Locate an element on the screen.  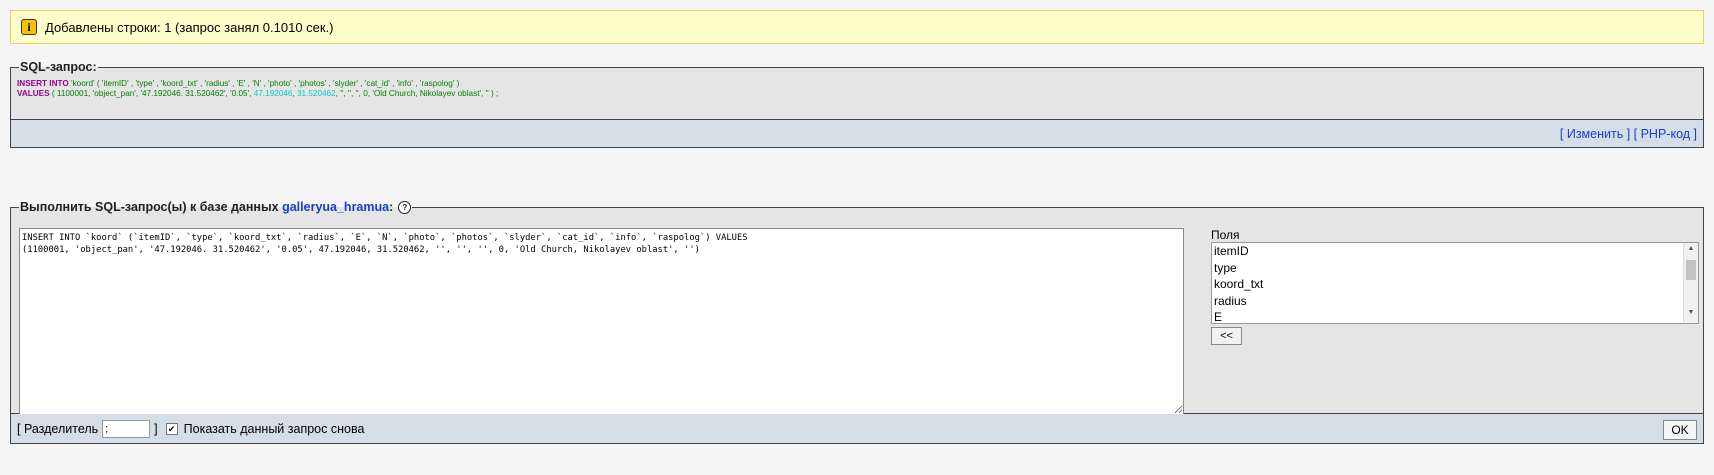
sql-keyword-insert: INSERT INTO is located at coordinates (43, 83).